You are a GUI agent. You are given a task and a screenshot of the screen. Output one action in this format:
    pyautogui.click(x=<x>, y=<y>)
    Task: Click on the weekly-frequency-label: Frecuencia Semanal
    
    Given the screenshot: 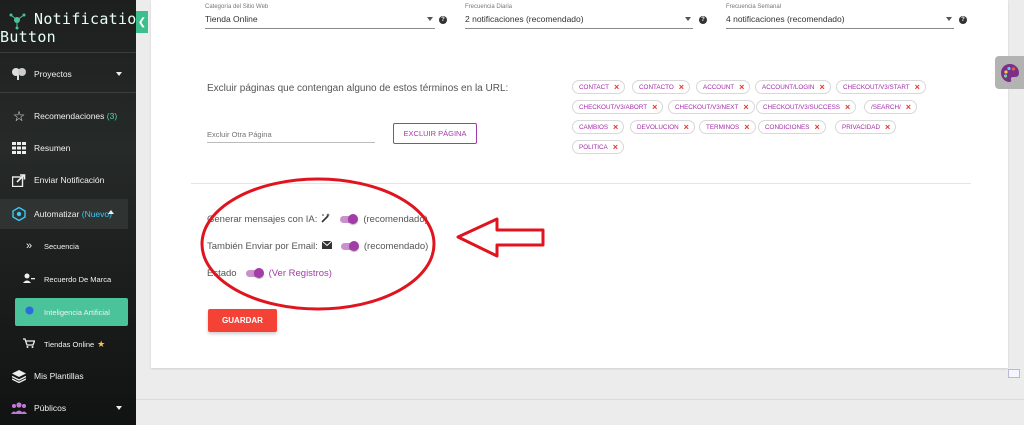 What is the action you would take?
    pyautogui.click(x=754, y=7)
    